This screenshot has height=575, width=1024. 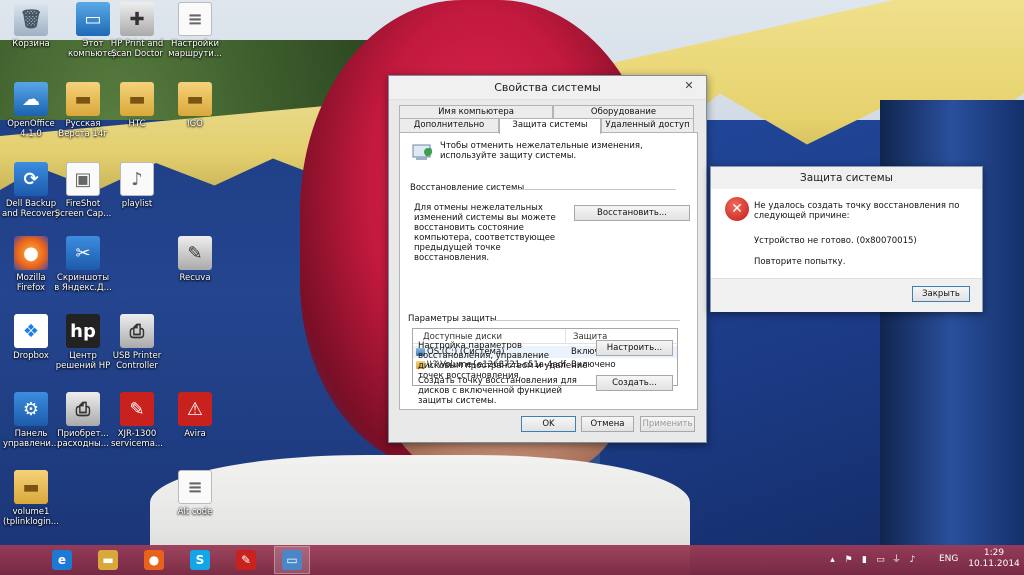 I want to click on taskbar-firefox-button: ●, so click(x=154, y=560).